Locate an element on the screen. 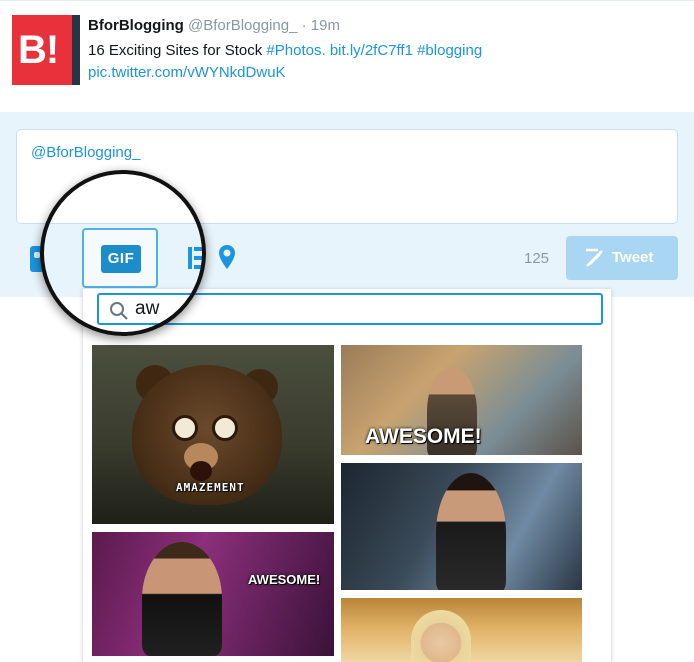  gif-search-box is located at coordinates (350, 309).